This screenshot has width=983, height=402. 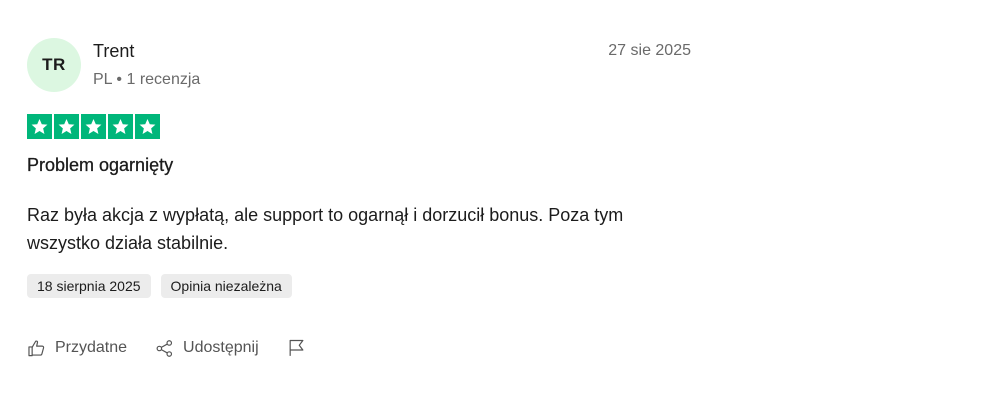 I want to click on share-button: Udostępnij, so click(x=207, y=348).